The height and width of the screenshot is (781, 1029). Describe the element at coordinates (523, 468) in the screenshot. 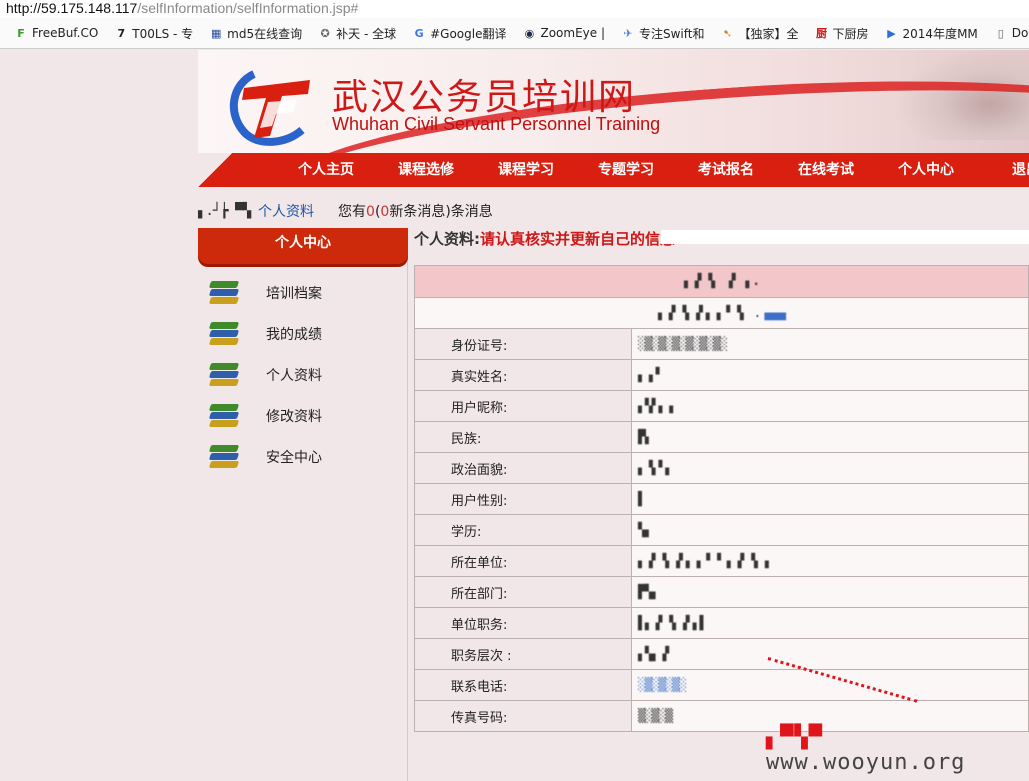

I see `field-label: 政治面貌:` at that location.